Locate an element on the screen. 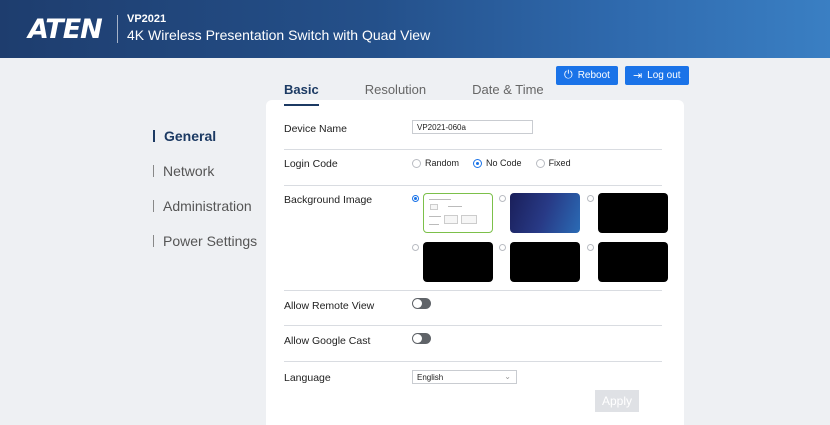  allow-remote-view-label: Allow Remote View is located at coordinates (329, 306).